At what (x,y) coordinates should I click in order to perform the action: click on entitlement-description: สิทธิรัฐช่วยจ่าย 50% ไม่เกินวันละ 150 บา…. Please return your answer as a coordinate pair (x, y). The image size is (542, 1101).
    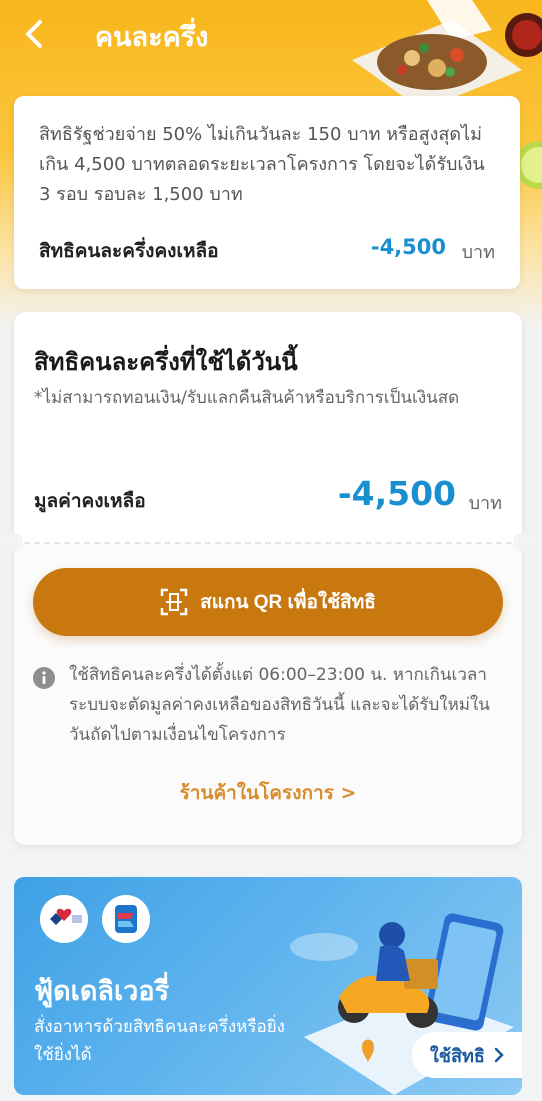
    Looking at the image, I should click on (262, 164).